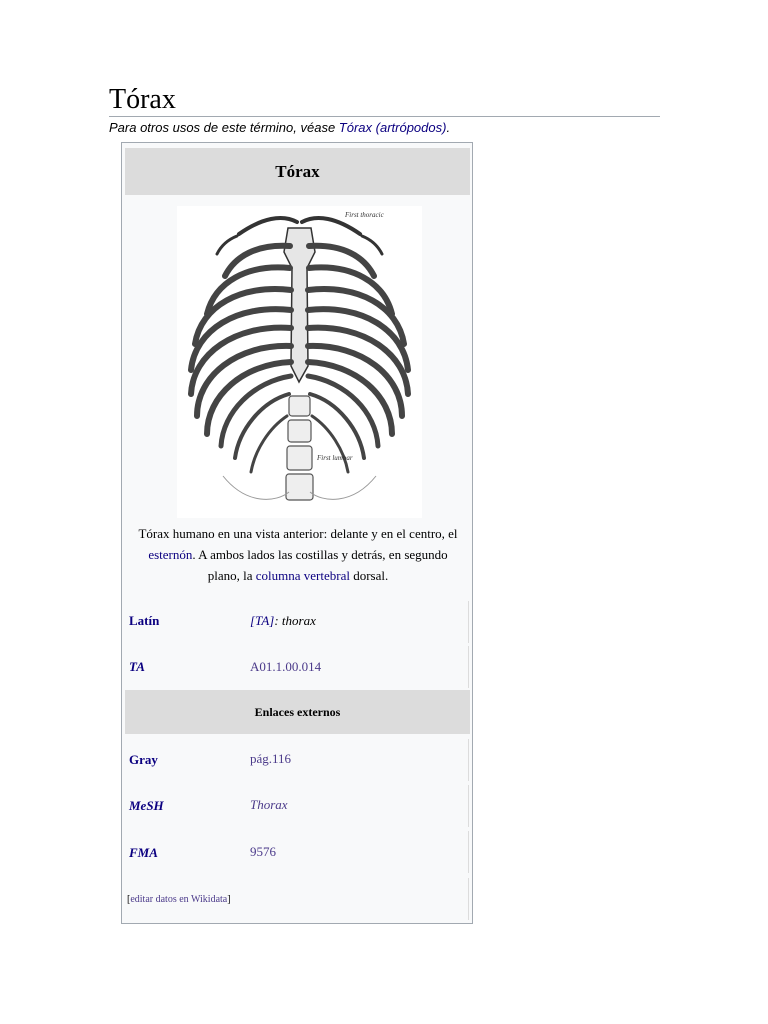 Image resolution: width=768 pixels, height=1024 pixels. I want to click on hatnote-suffix: ., so click(448, 127).